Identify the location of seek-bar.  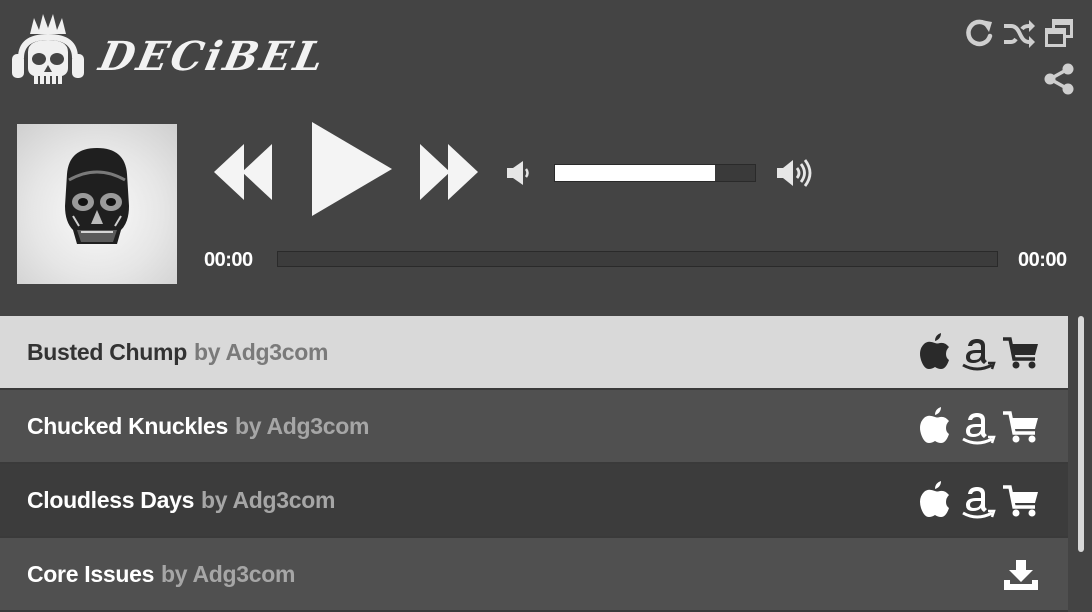
(637, 259).